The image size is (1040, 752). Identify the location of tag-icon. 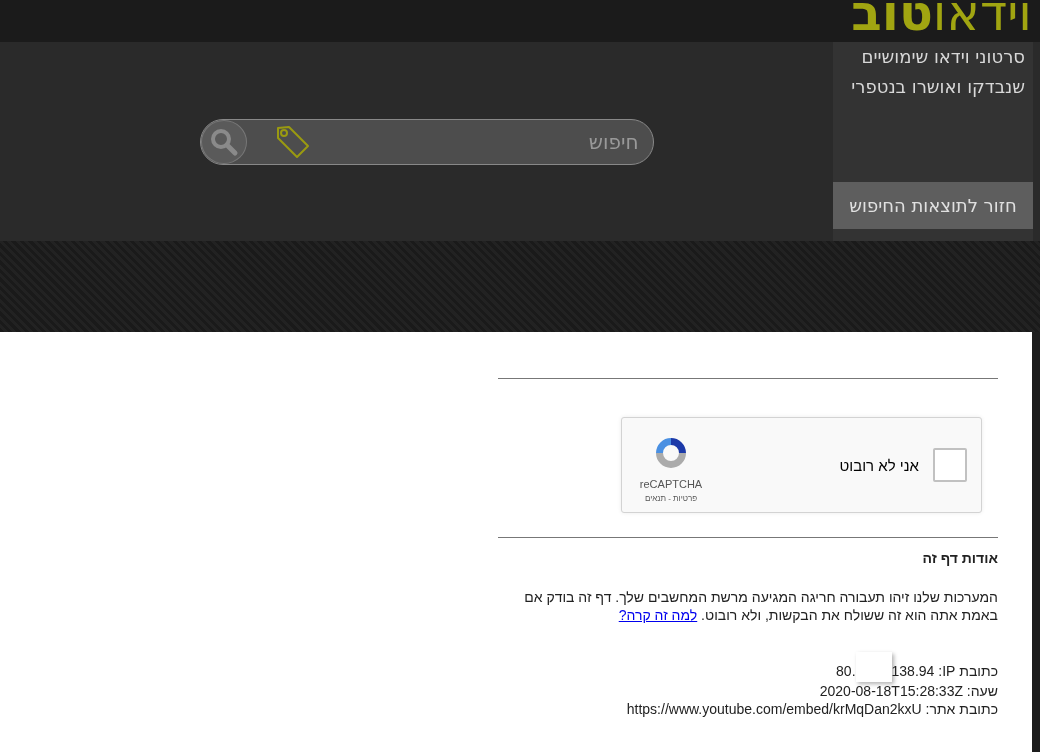
(292, 141).